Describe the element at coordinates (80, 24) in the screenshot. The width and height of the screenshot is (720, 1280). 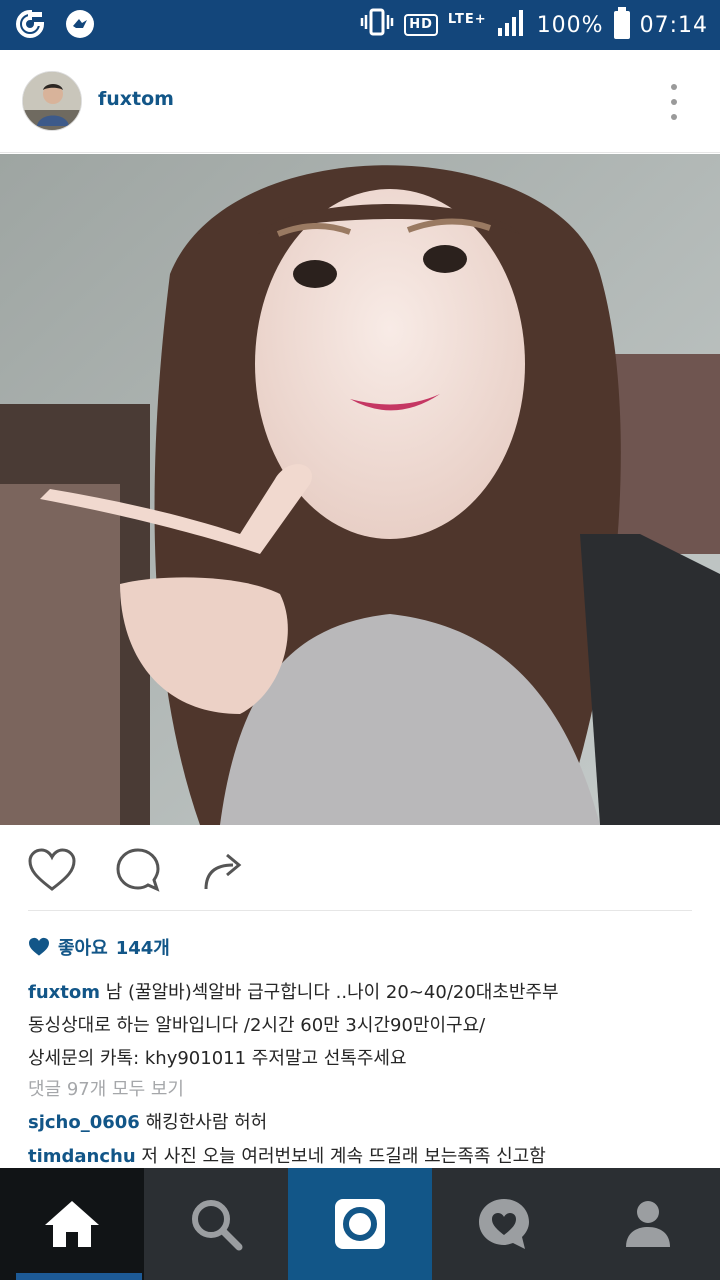
I see `bird-notification-icon` at that location.